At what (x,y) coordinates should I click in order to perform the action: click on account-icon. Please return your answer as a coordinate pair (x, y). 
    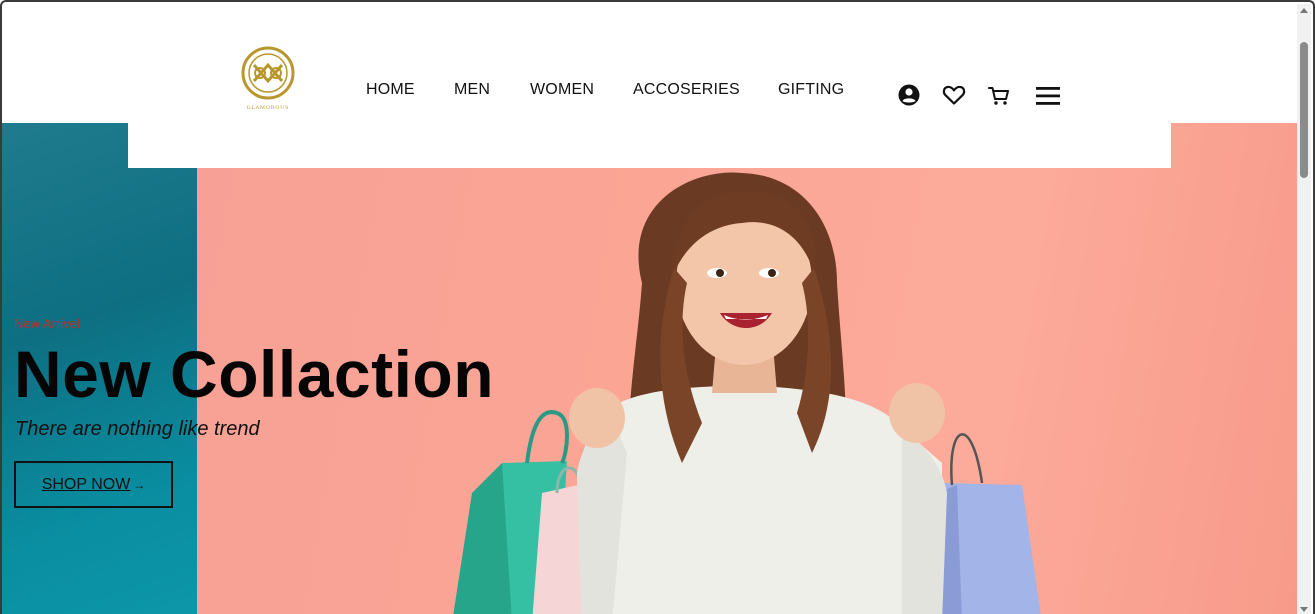
    Looking at the image, I should click on (909, 95).